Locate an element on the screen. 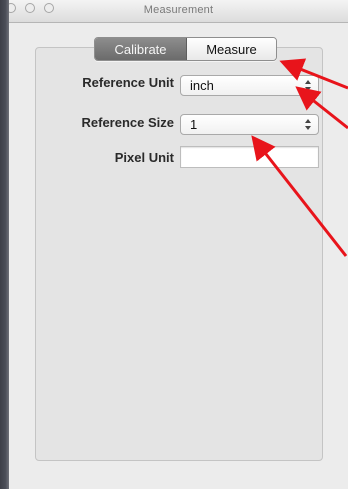 This screenshot has height=489, width=348. reference-unit-label: Reference Unit is located at coordinates (128, 82).